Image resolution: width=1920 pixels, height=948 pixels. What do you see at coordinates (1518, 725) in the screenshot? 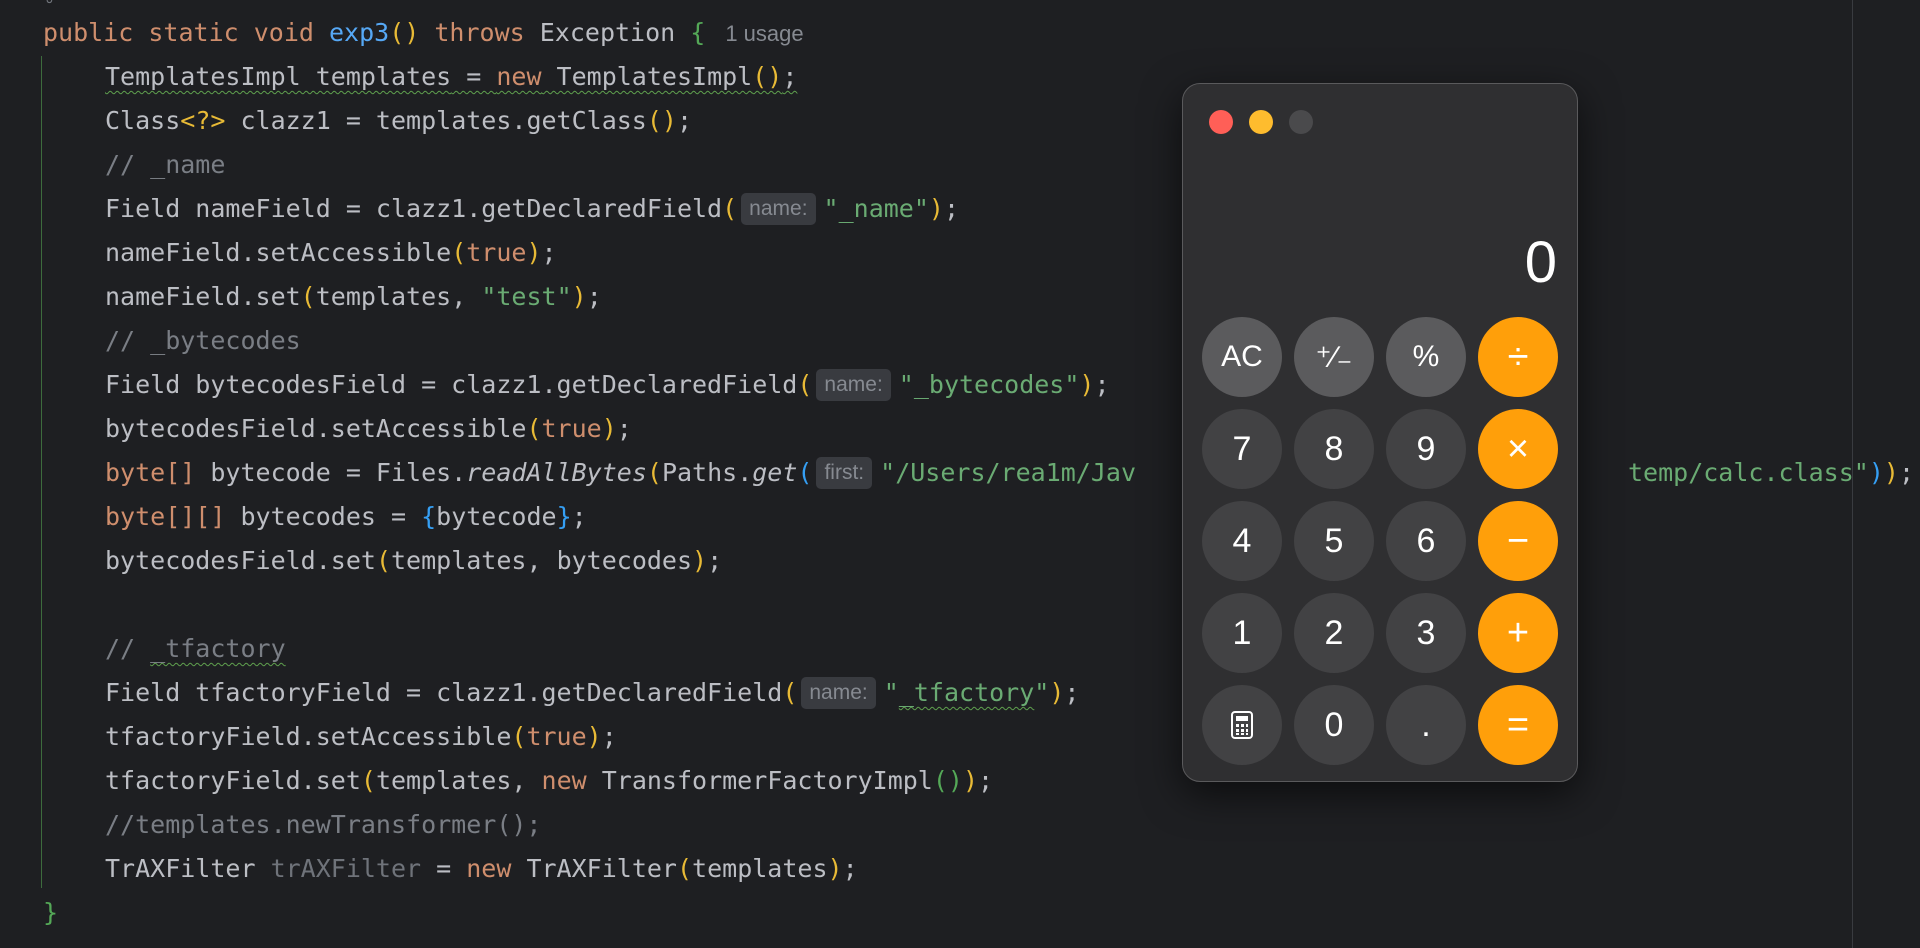
I see `key-equals-button: =` at bounding box center [1518, 725].